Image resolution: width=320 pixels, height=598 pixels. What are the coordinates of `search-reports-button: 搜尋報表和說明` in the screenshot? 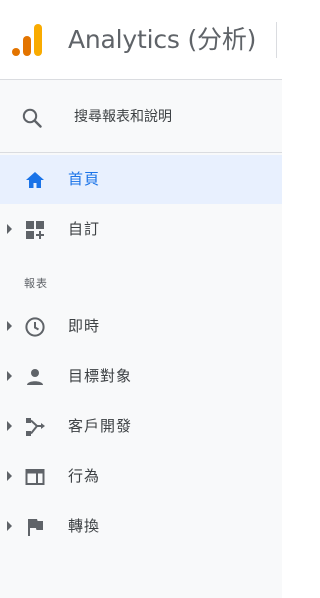 It's located at (141, 116).